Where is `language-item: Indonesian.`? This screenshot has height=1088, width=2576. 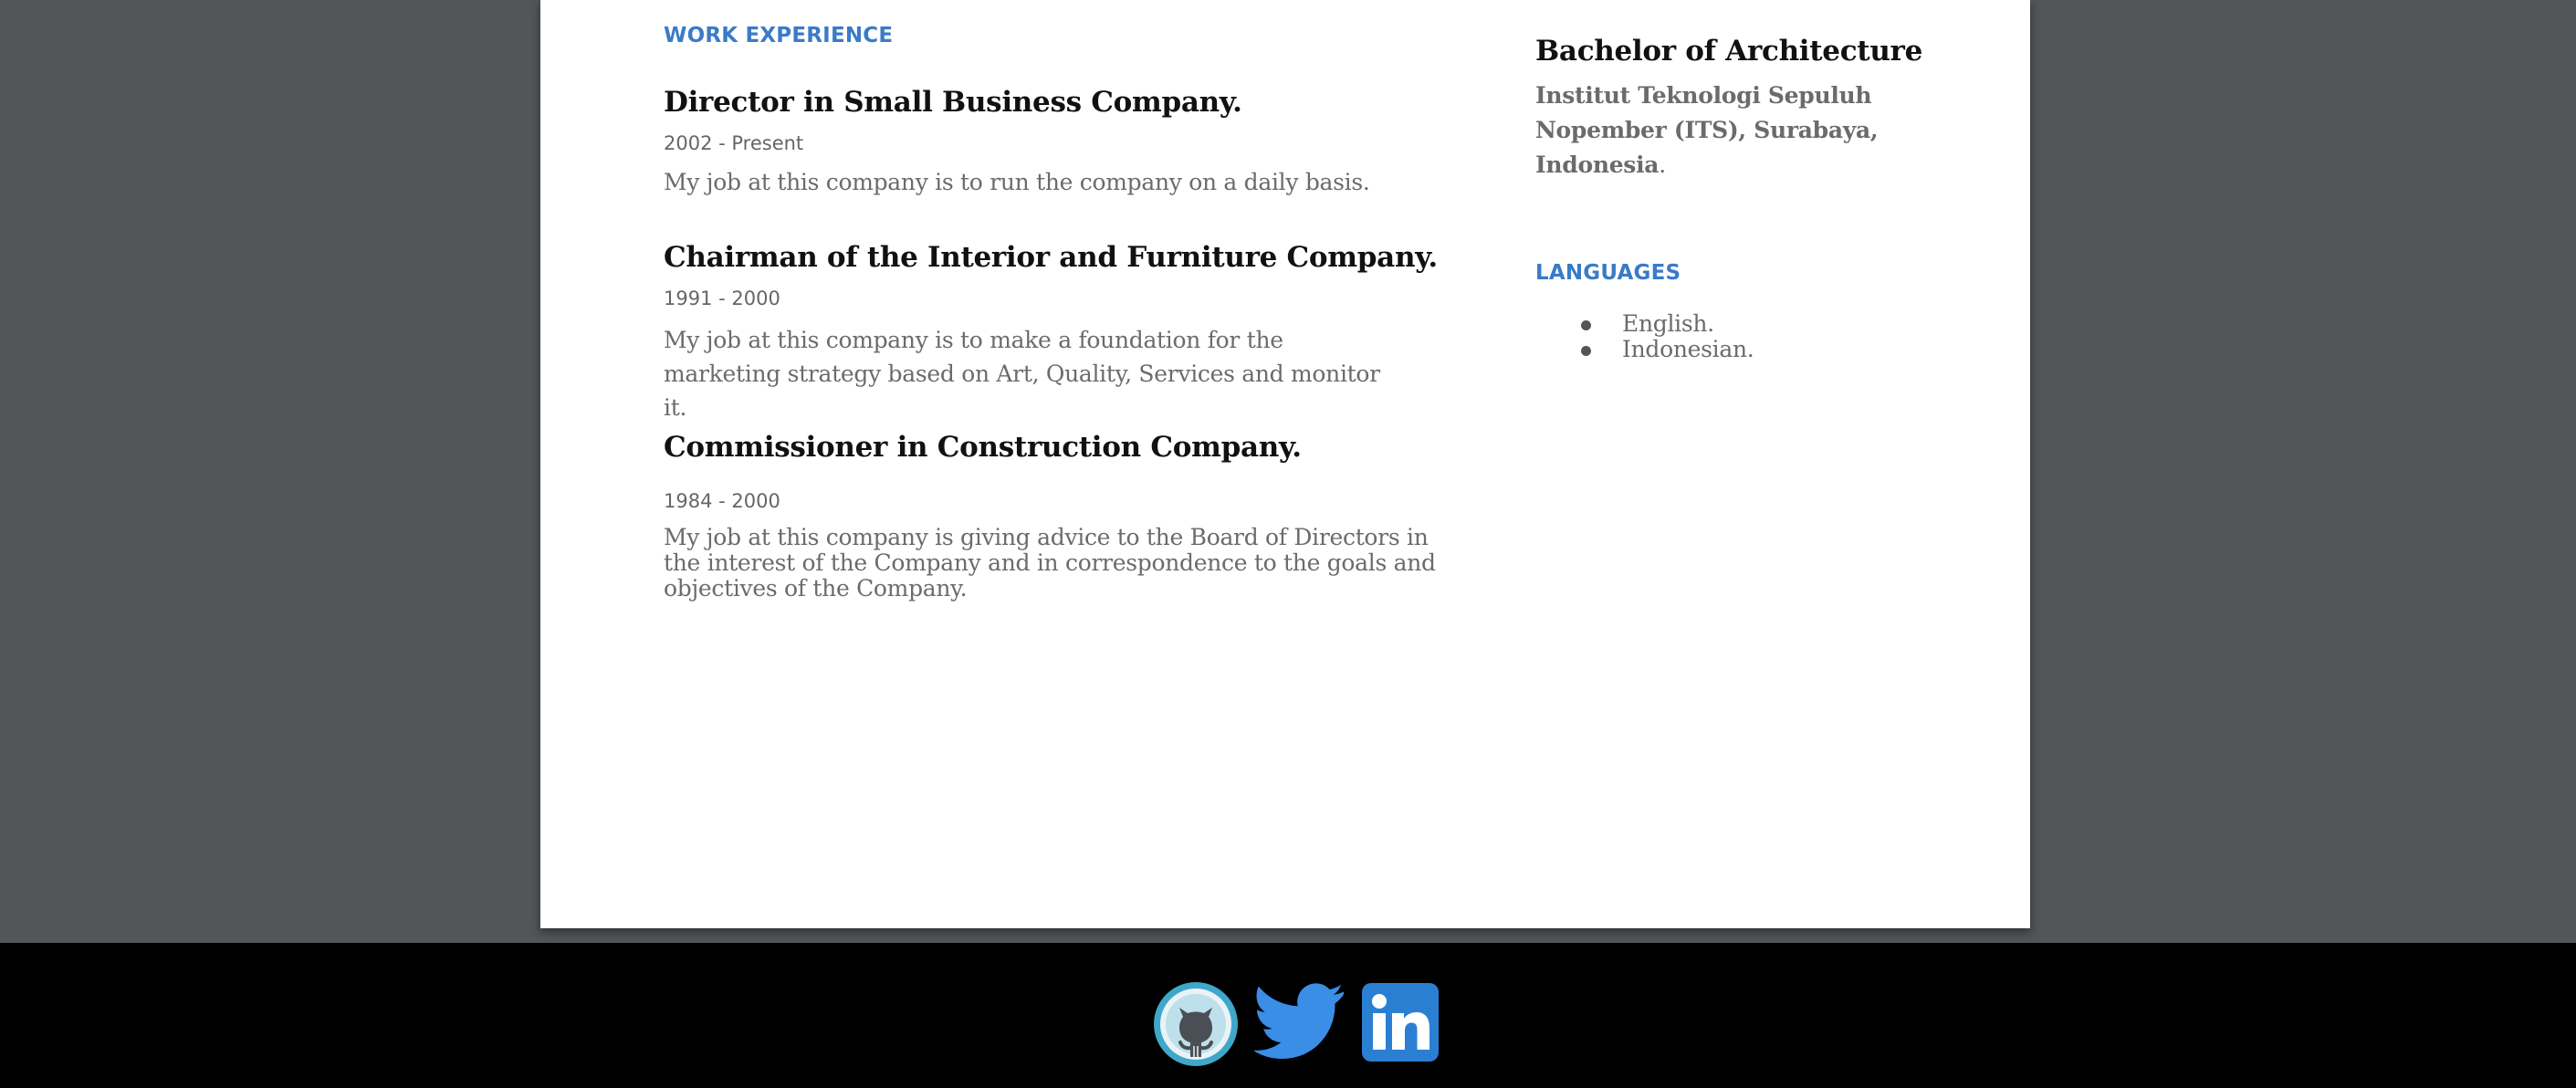 language-item: Indonesian. is located at coordinates (1644, 350).